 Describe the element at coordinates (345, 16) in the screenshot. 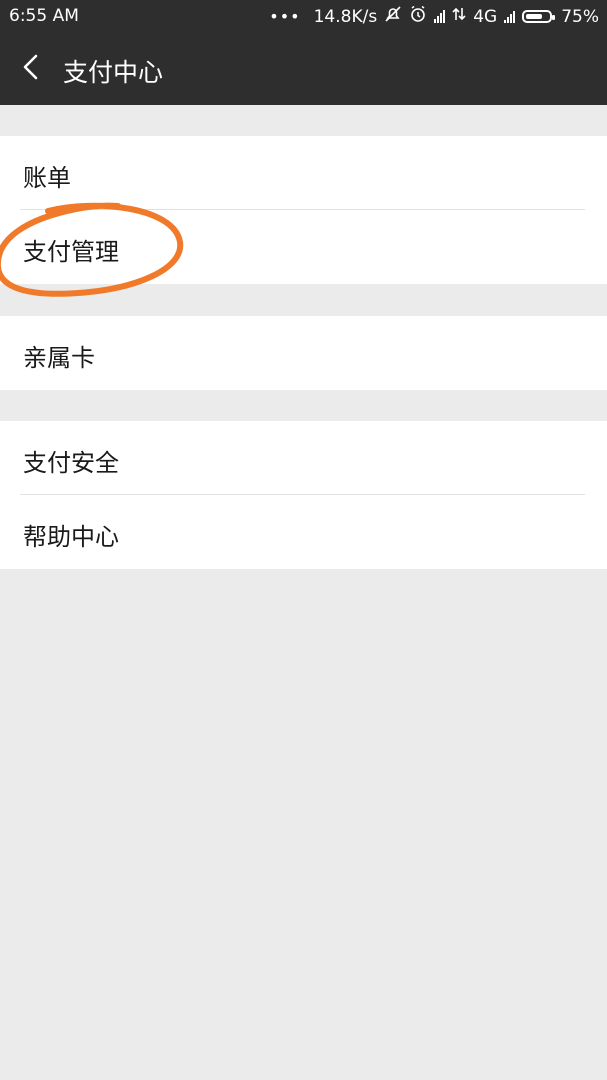

I see `net-speed: 14.8K/s` at that location.